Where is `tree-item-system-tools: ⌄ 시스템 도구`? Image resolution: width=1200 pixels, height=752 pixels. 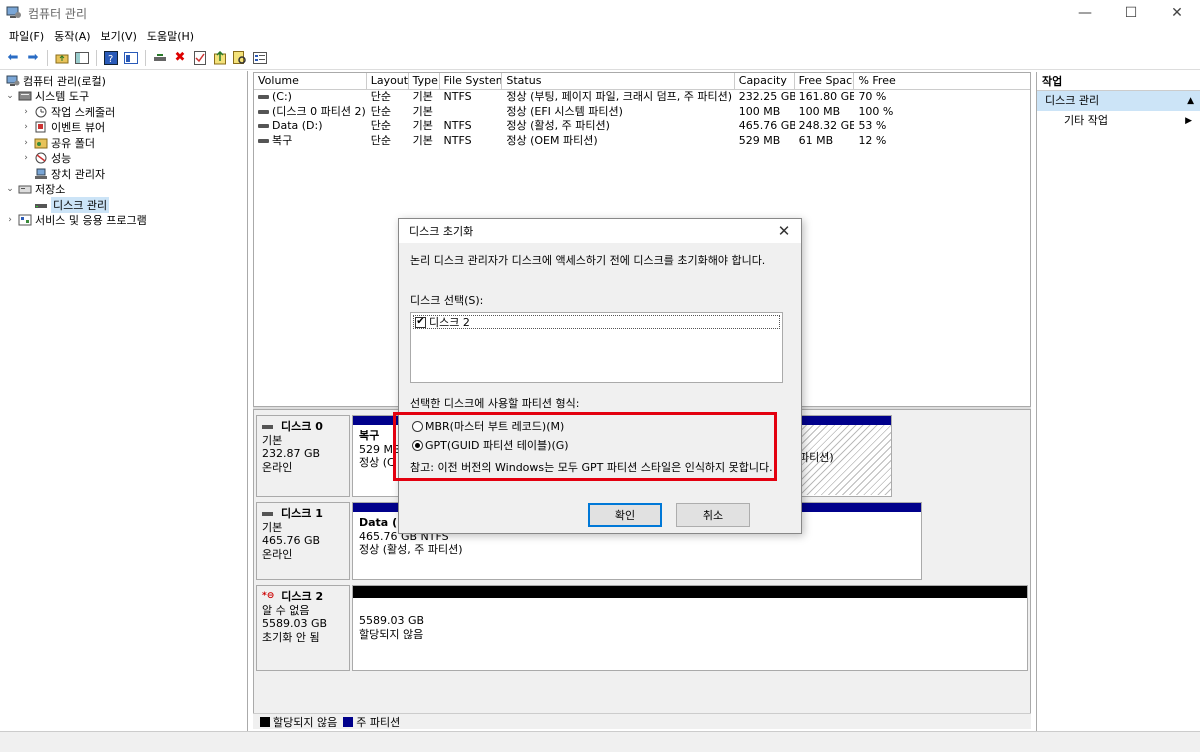 tree-item-system-tools: ⌄ 시스템 도구 is located at coordinates (123, 97).